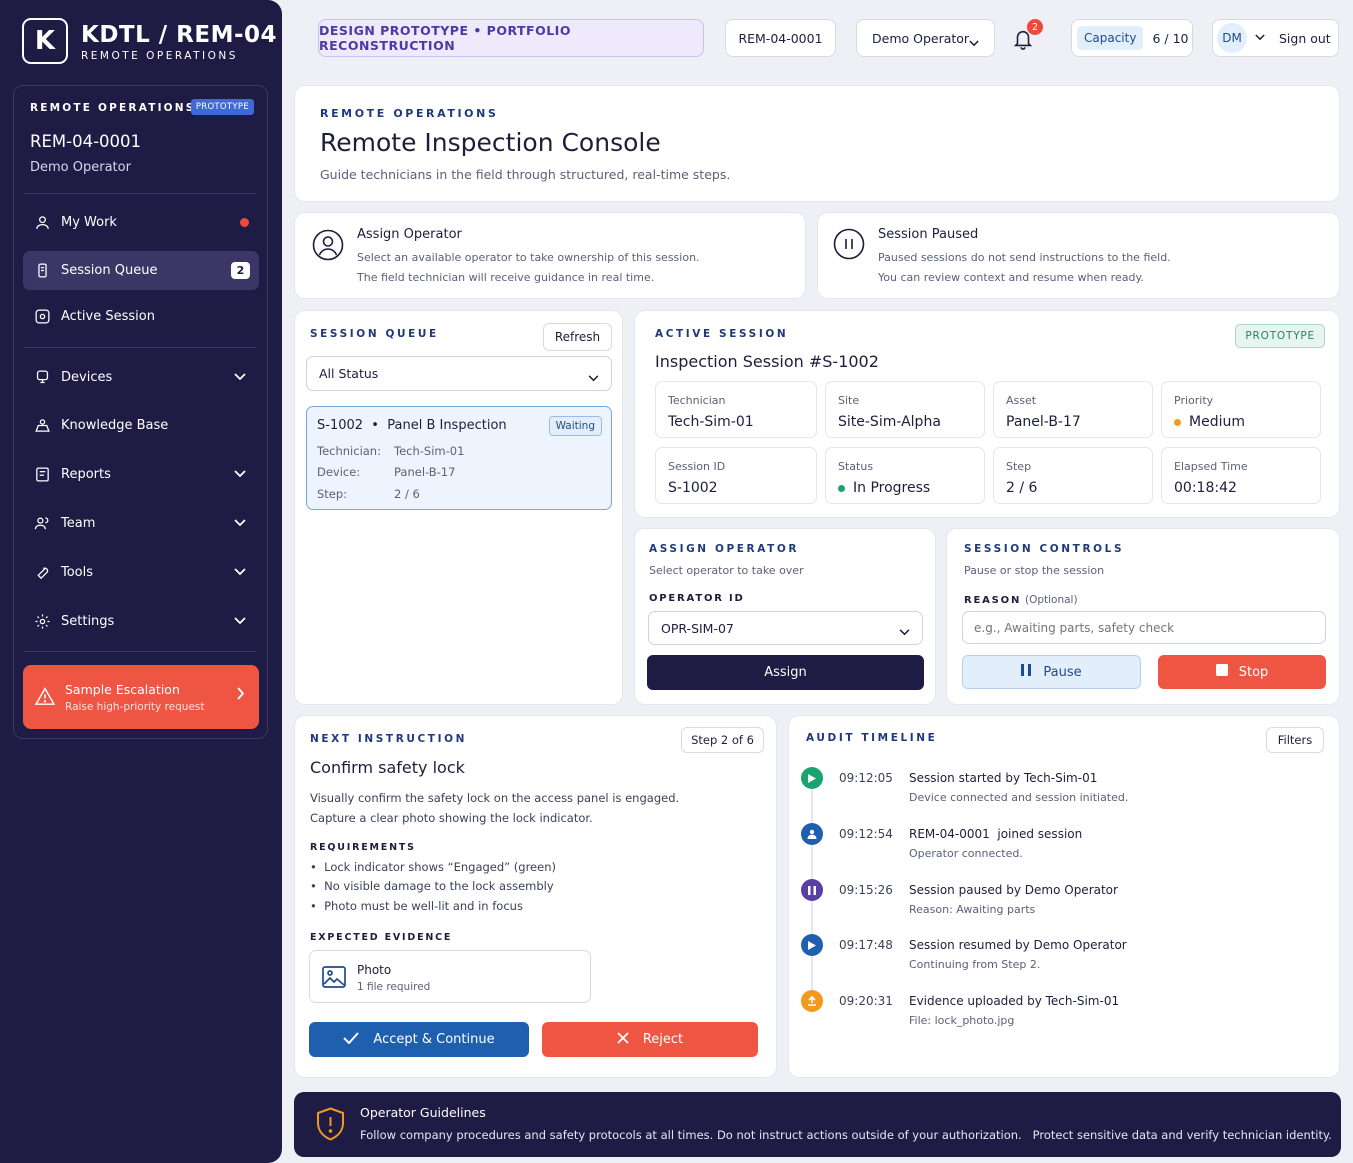 The image size is (1353, 1163). I want to click on settings-icon, so click(42, 622).